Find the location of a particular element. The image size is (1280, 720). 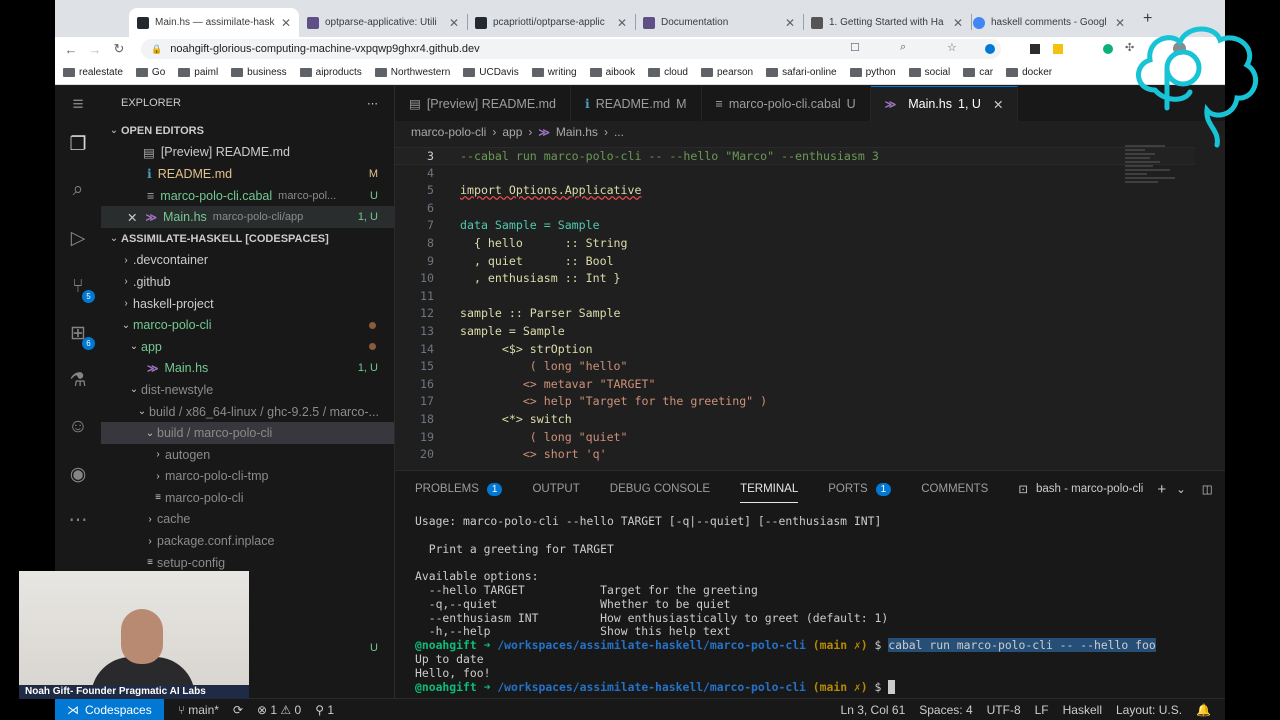

explorer-icon: ❐ is located at coordinates (78, 145).